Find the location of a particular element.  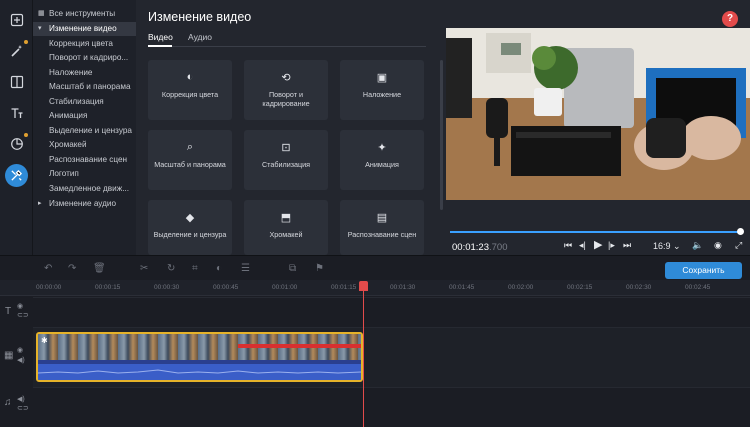

rotate-icon: ↻ is located at coordinates (171, 268).